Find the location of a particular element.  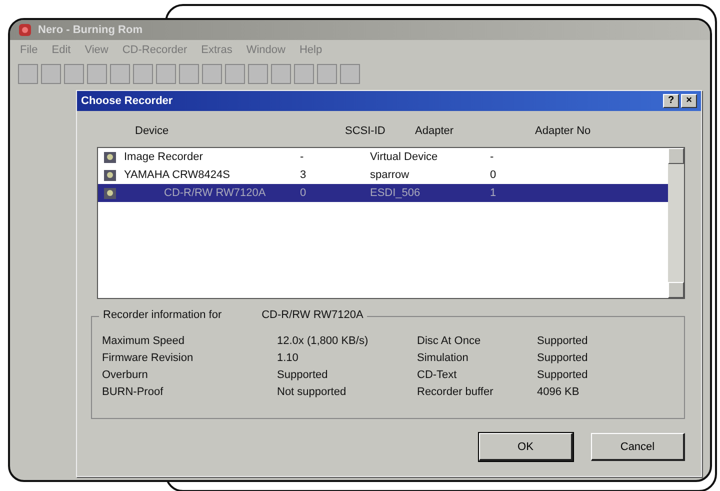

column-header: Device is located at coordinates (240, 131).